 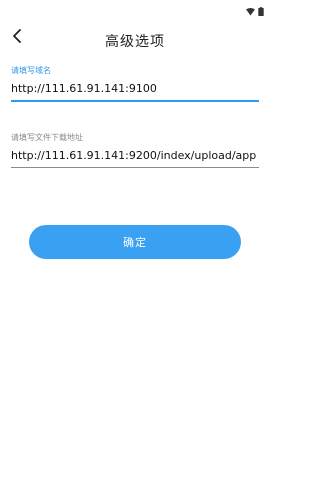 What do you see at coordinates (135, 101) in the screenshot?
I see `domain-field-underline` at bounding box center [135, 101].